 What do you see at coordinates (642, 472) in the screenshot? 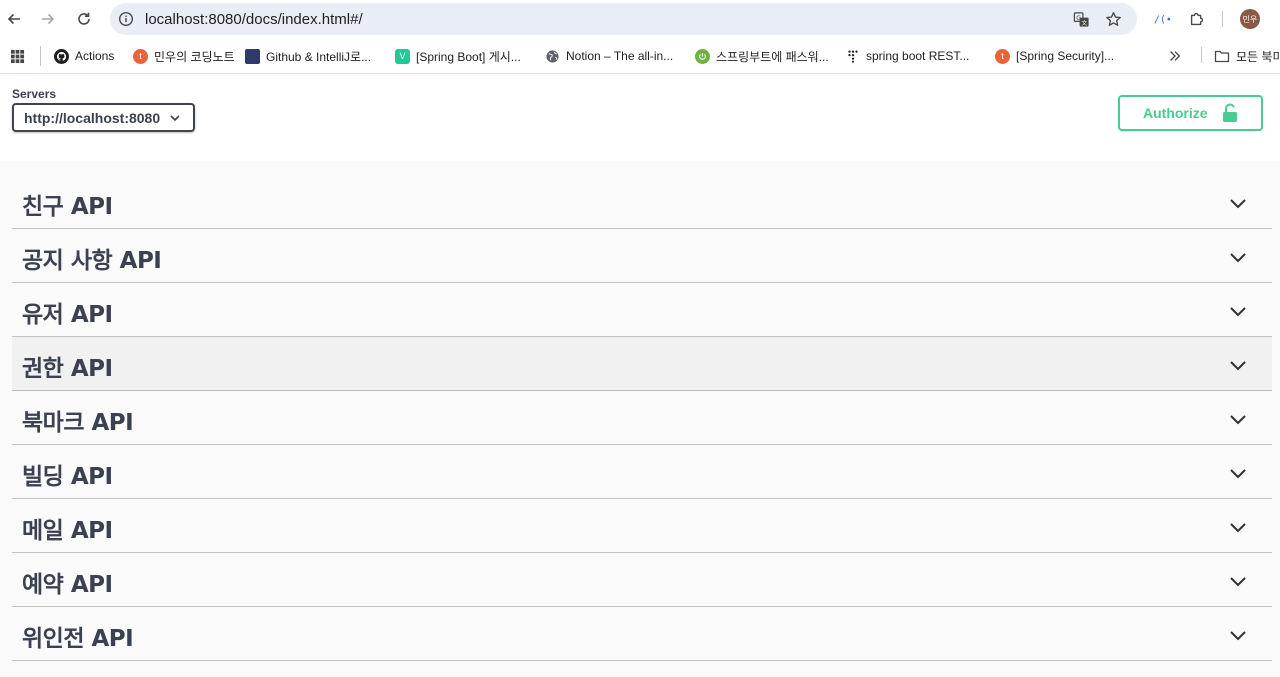
I see `tag-section-building: 빌딩 API` at bounding box center [642, 472].